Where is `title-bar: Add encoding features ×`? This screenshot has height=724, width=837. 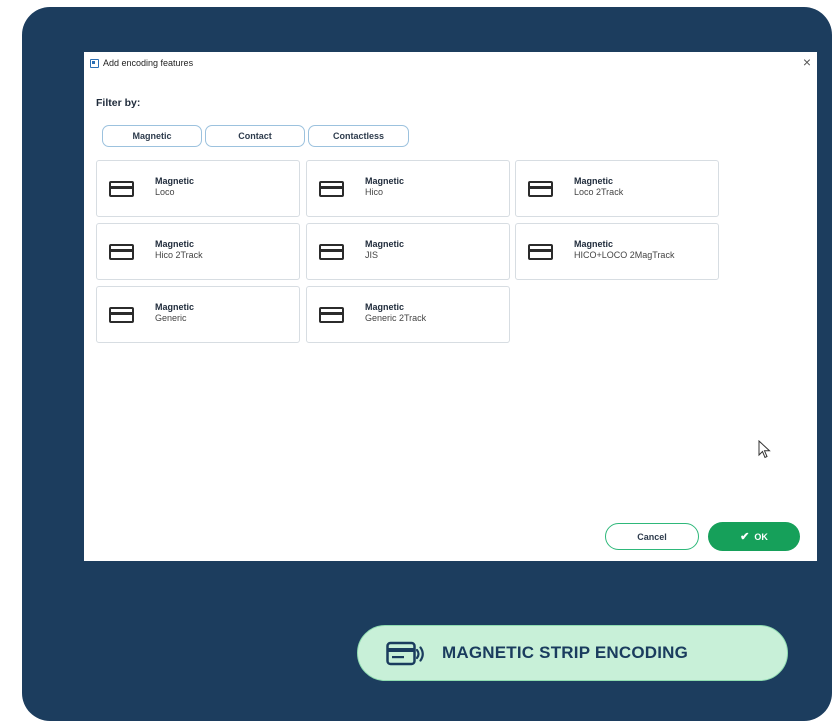 title-bar: Add encoding features × is located at coordinates (450, 65).